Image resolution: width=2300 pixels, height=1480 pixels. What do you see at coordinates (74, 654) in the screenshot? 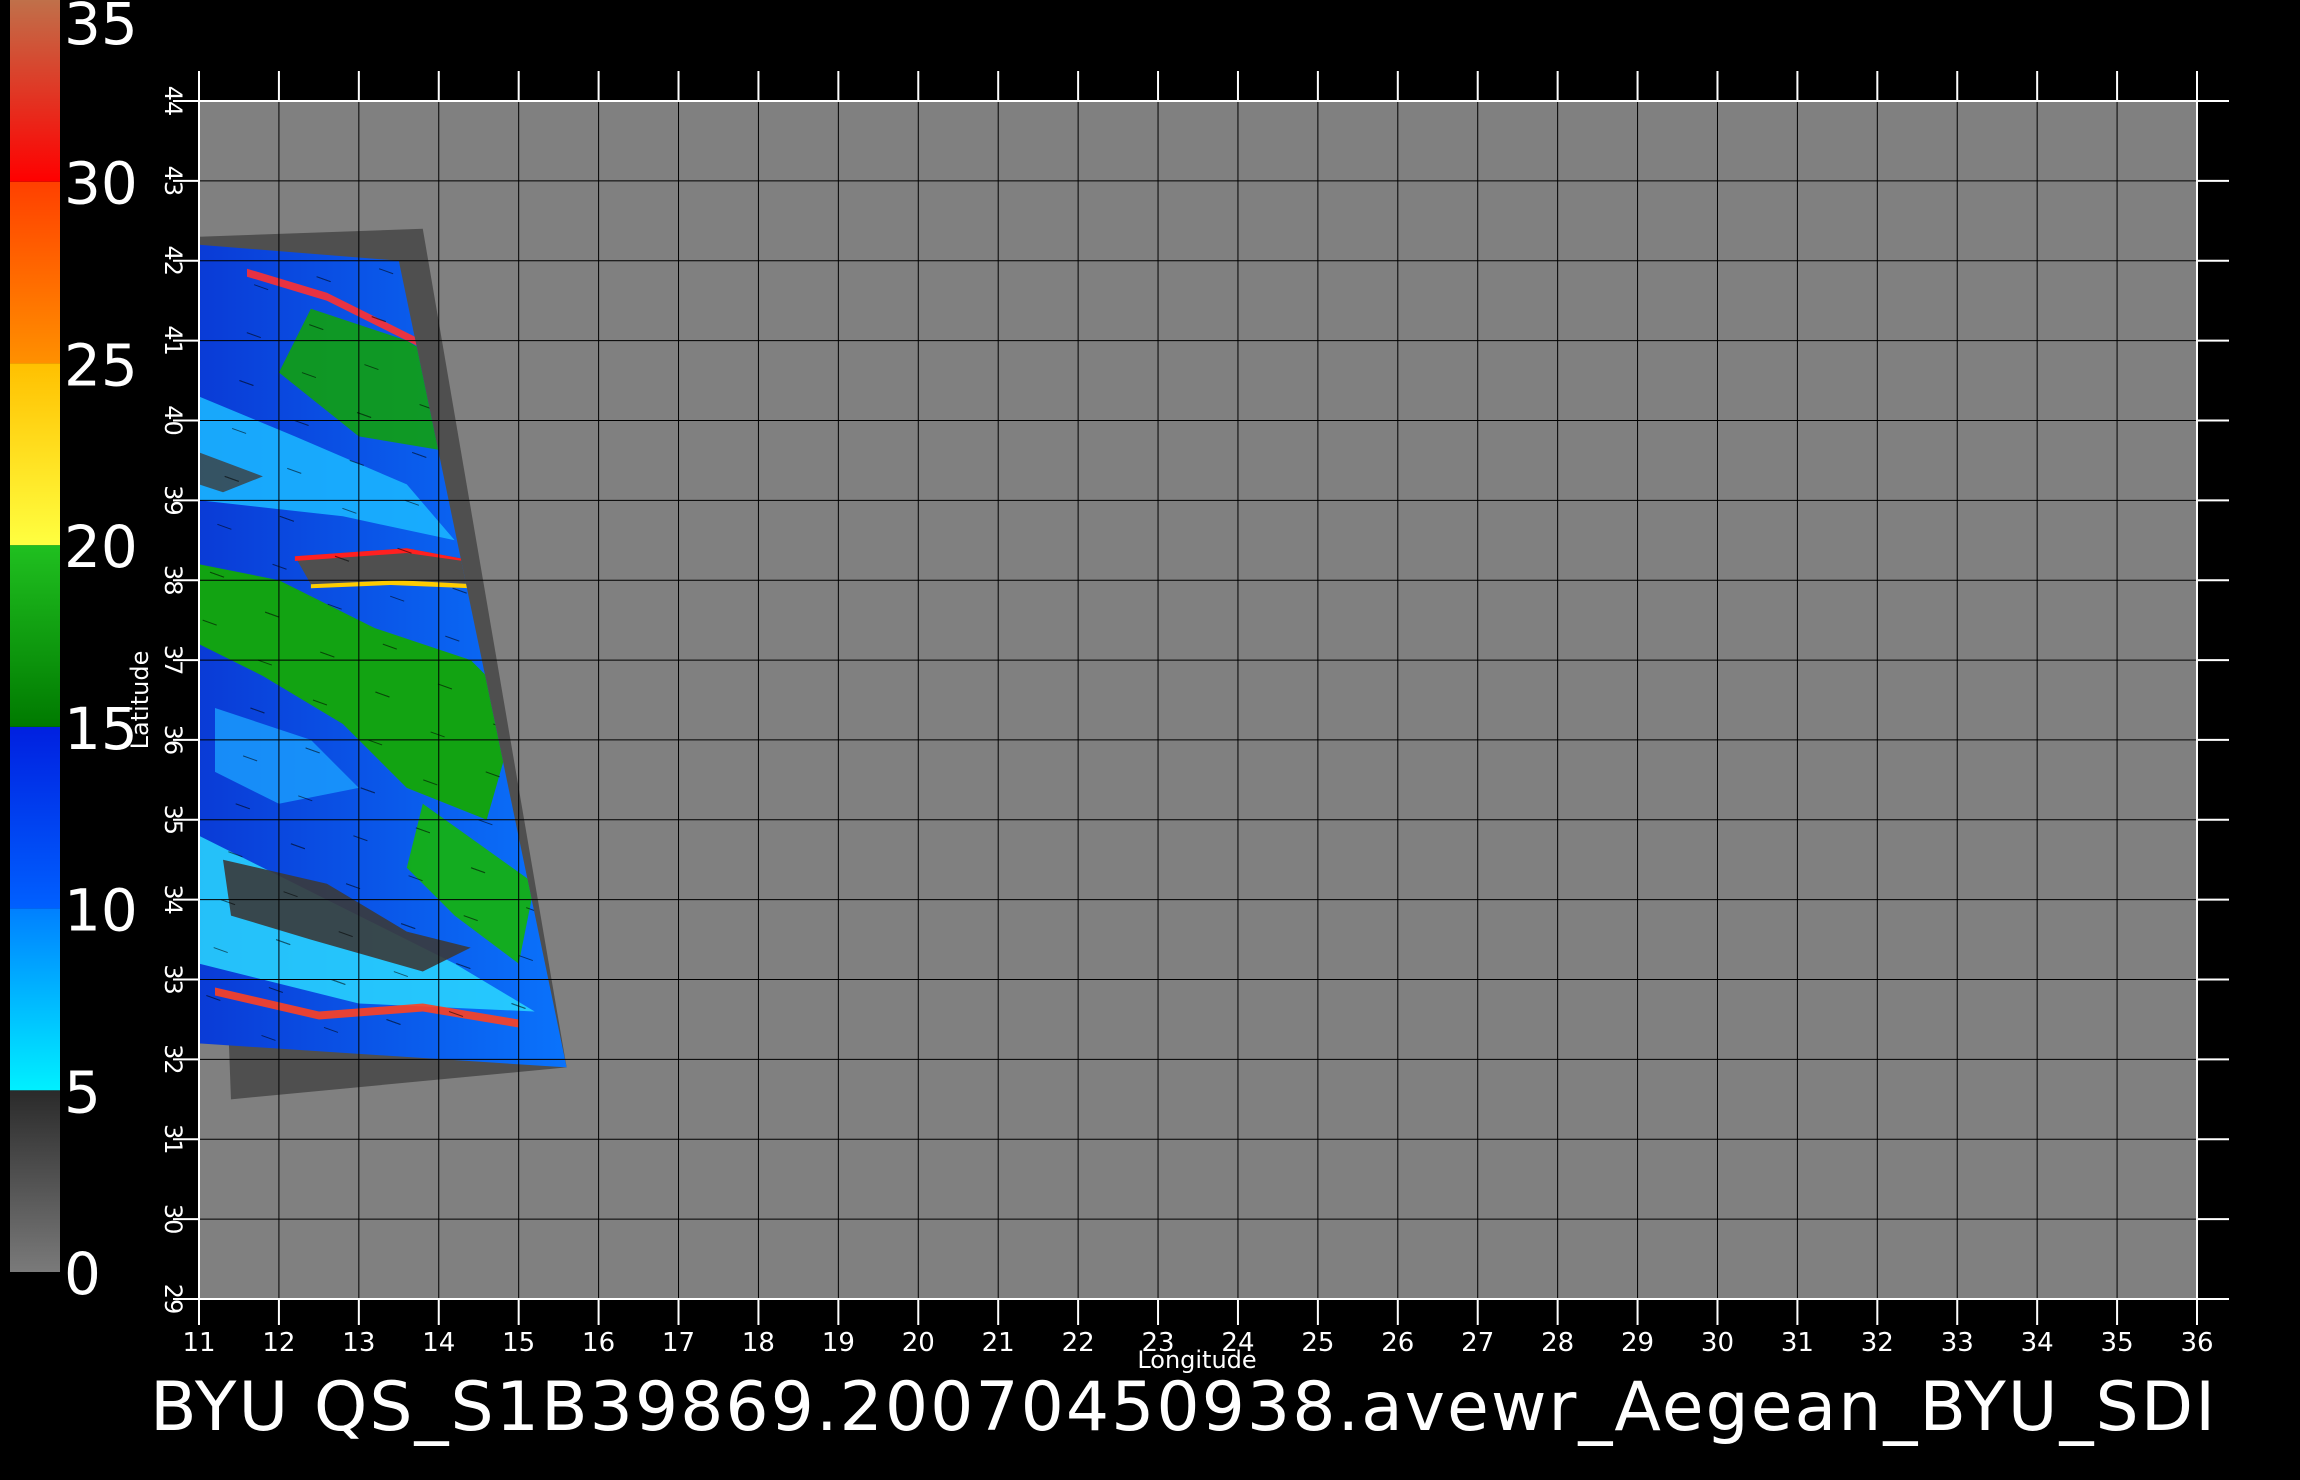
I see `colorbar: 05101520253035` at bounding box center [74, 654].